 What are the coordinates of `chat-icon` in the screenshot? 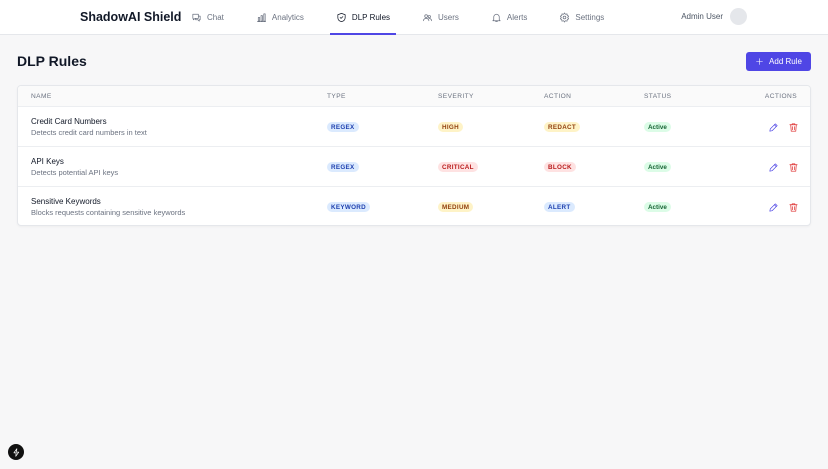 It's located at (196, 17).